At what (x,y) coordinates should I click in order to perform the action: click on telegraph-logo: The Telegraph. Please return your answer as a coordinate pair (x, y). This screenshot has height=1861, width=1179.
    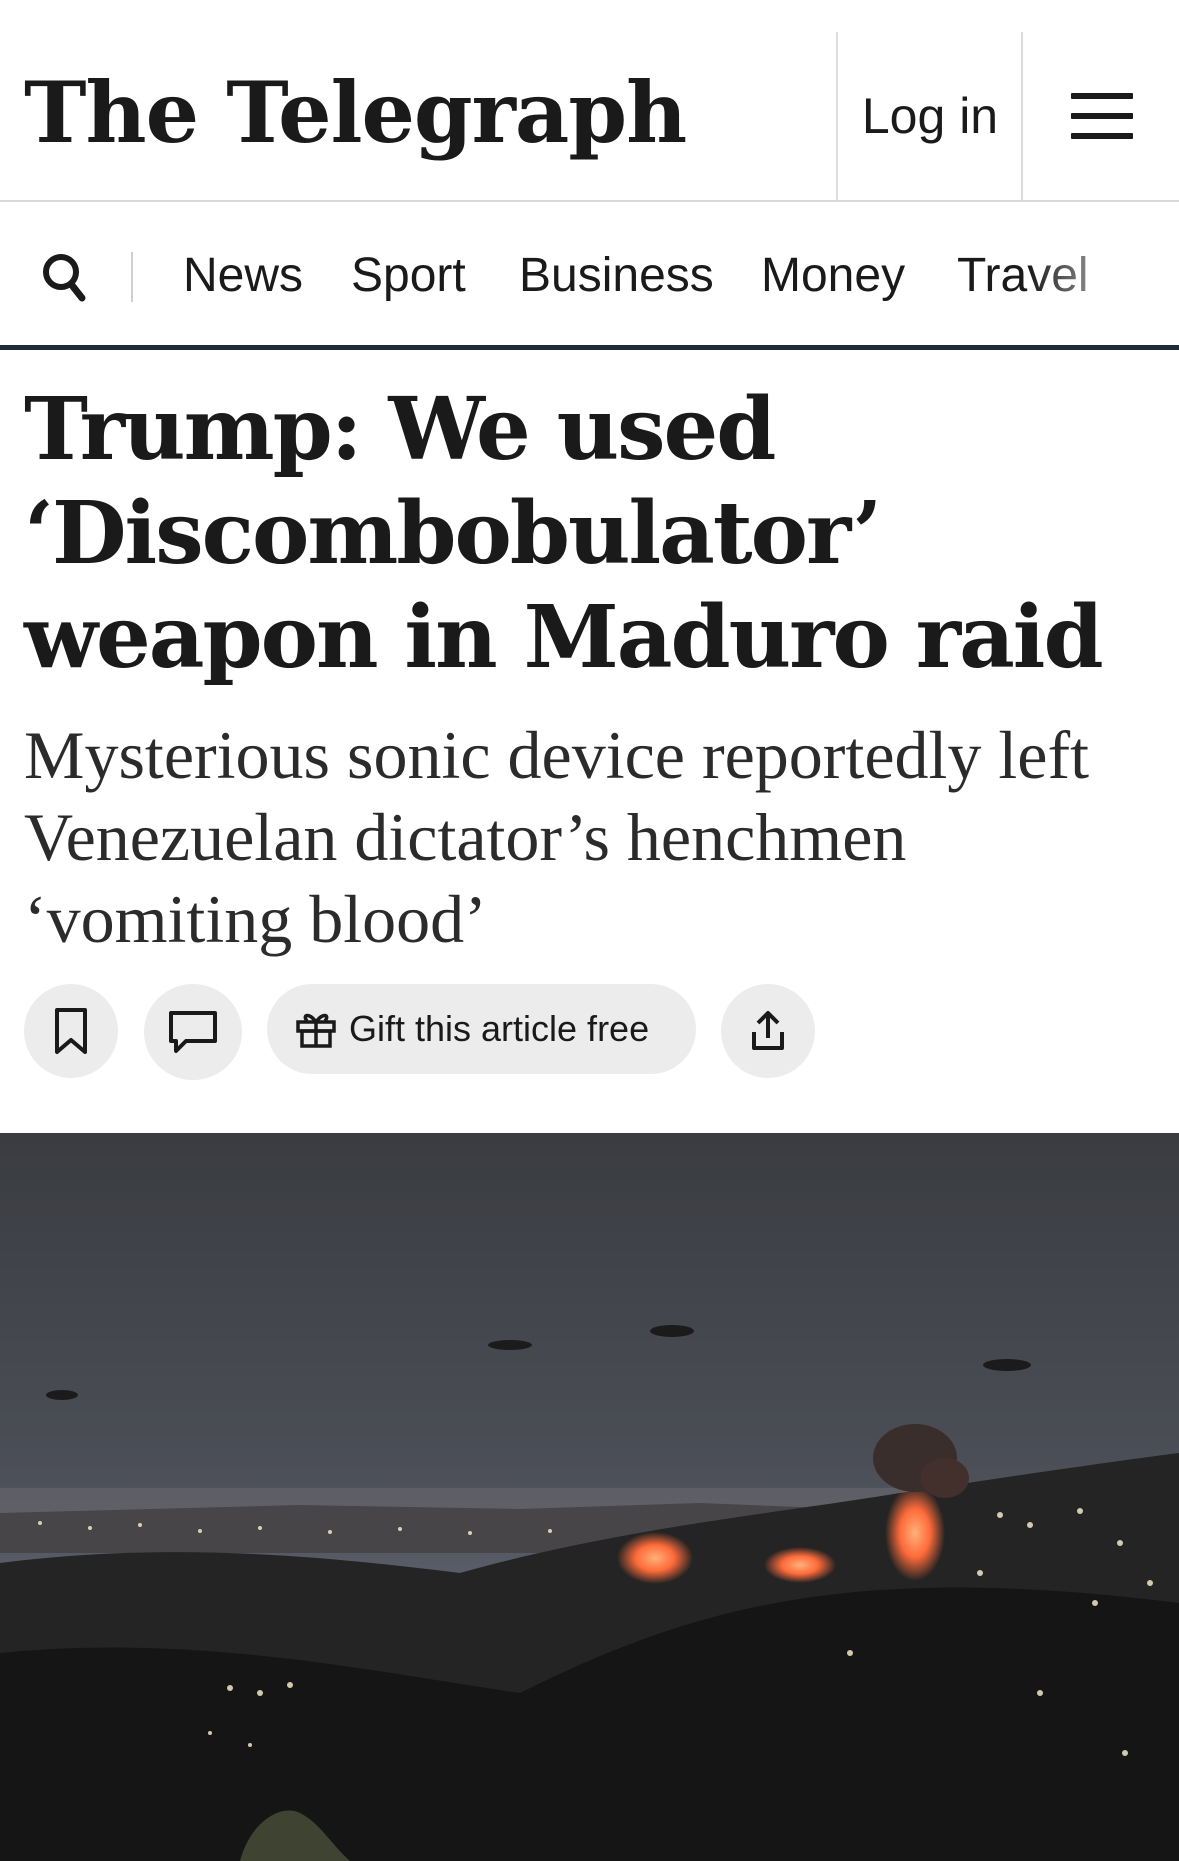
    Looking at the image, I should click on (355, 113).